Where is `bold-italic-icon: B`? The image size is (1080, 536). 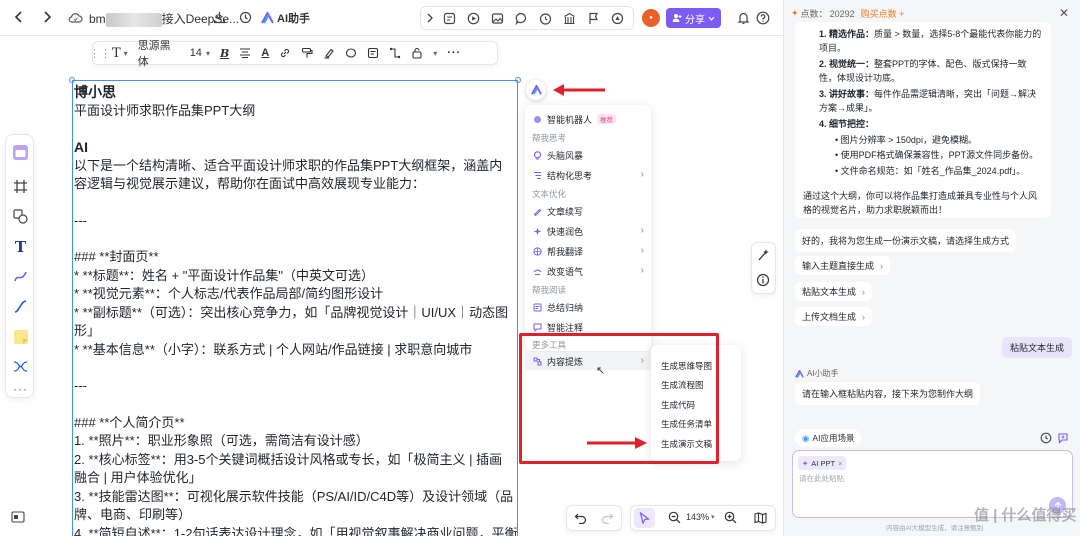
bold-italic-icon: B is located at coordinates (224, 53).